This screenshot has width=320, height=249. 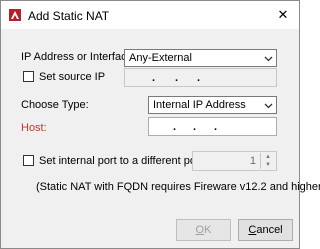 I want to click on set-source-ip-checkbox, so click(x=28, y=76).